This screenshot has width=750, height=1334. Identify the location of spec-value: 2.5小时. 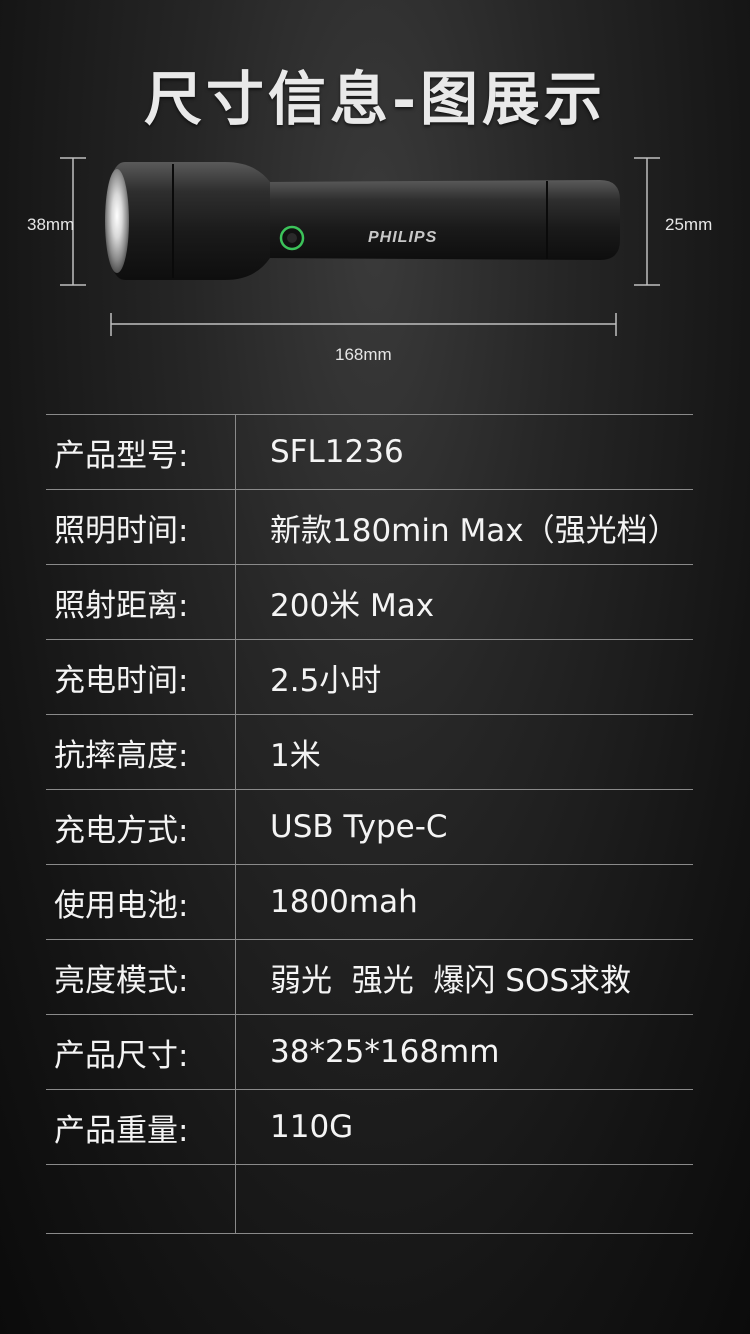
(464, 677).